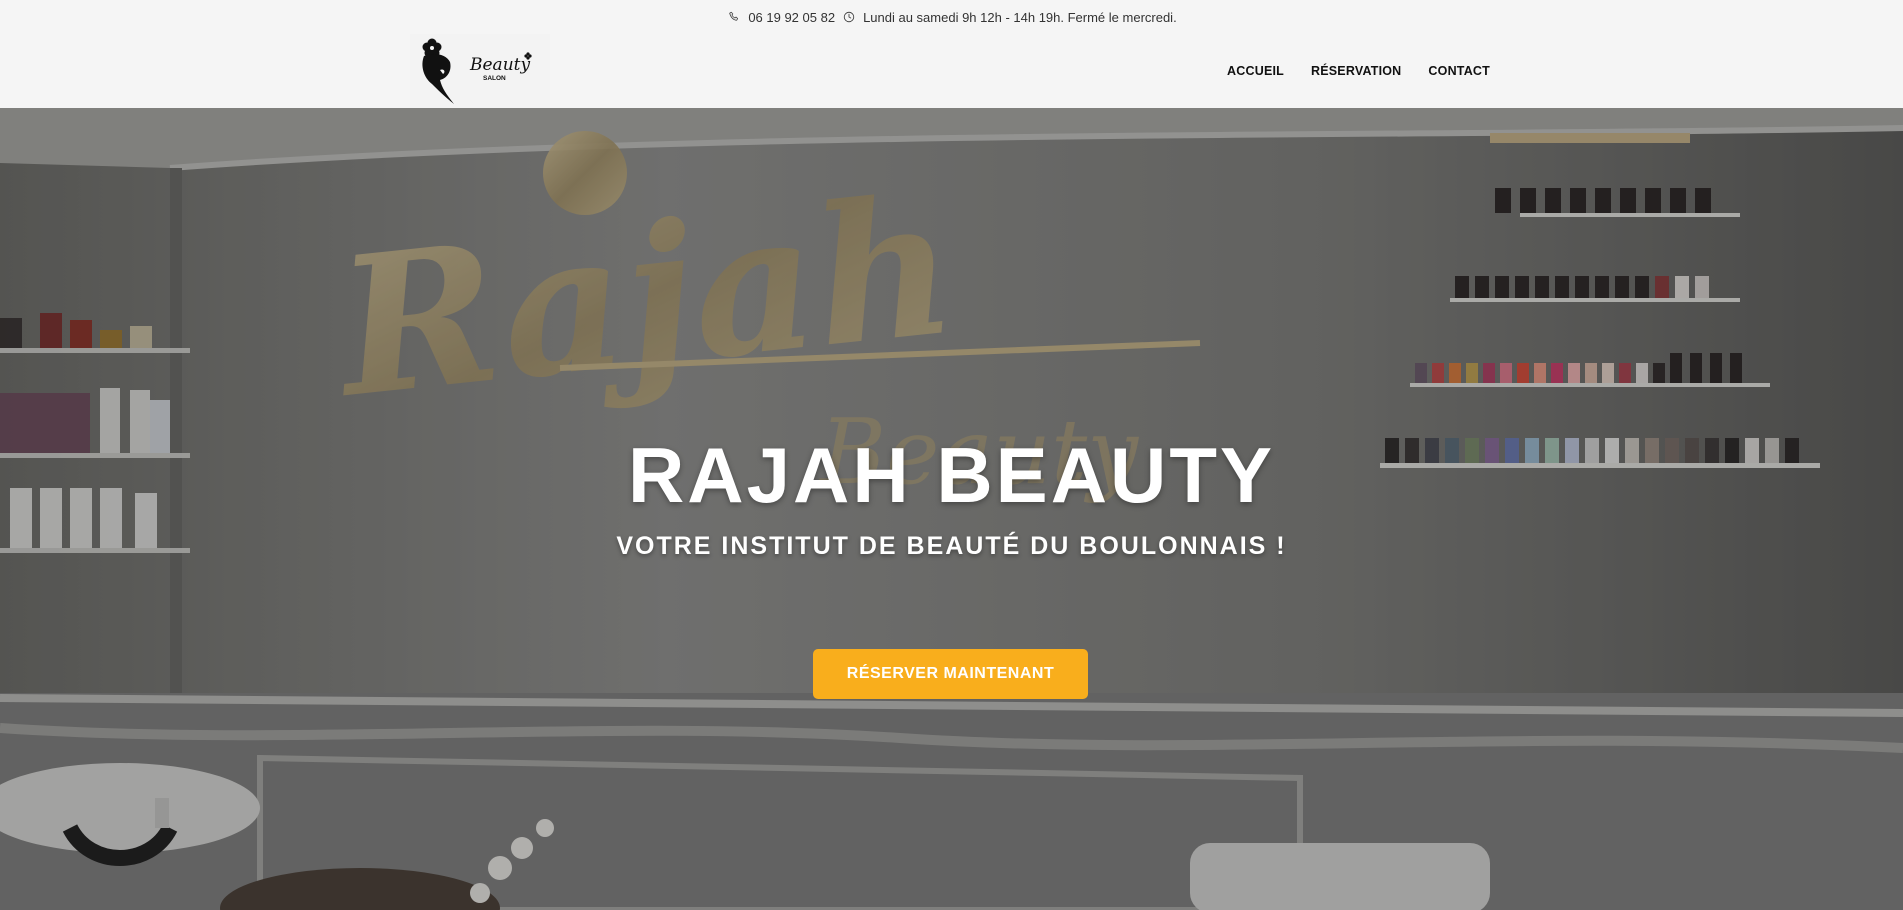 Image resolution: width=1903 pixels, height=910 pixels. What do you see at coordinates (951, 71) in the screenshot?
I see `site-header: Beauty SALON ACCUEIL RÉSERVATION CONTACT` at bounding box center [951, 71].